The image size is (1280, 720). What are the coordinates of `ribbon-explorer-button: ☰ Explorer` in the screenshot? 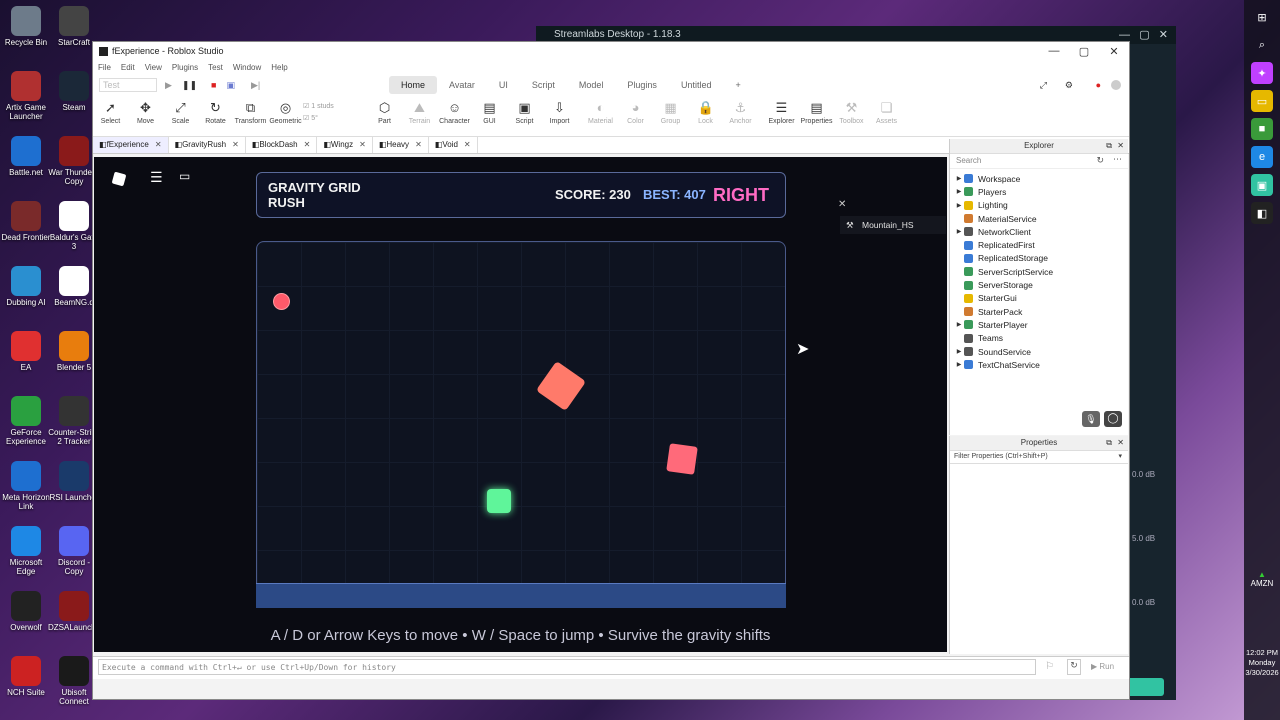 It's located at (781, 112).